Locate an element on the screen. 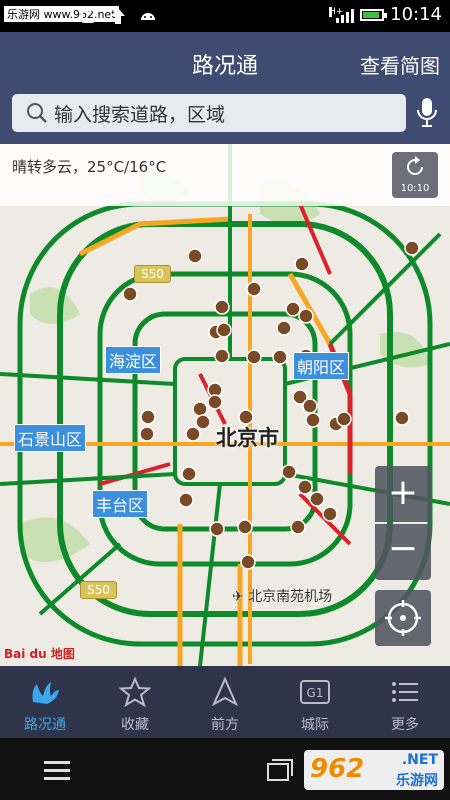  district-label-haidian: 海淀区 is located at coordinates (133, 360).